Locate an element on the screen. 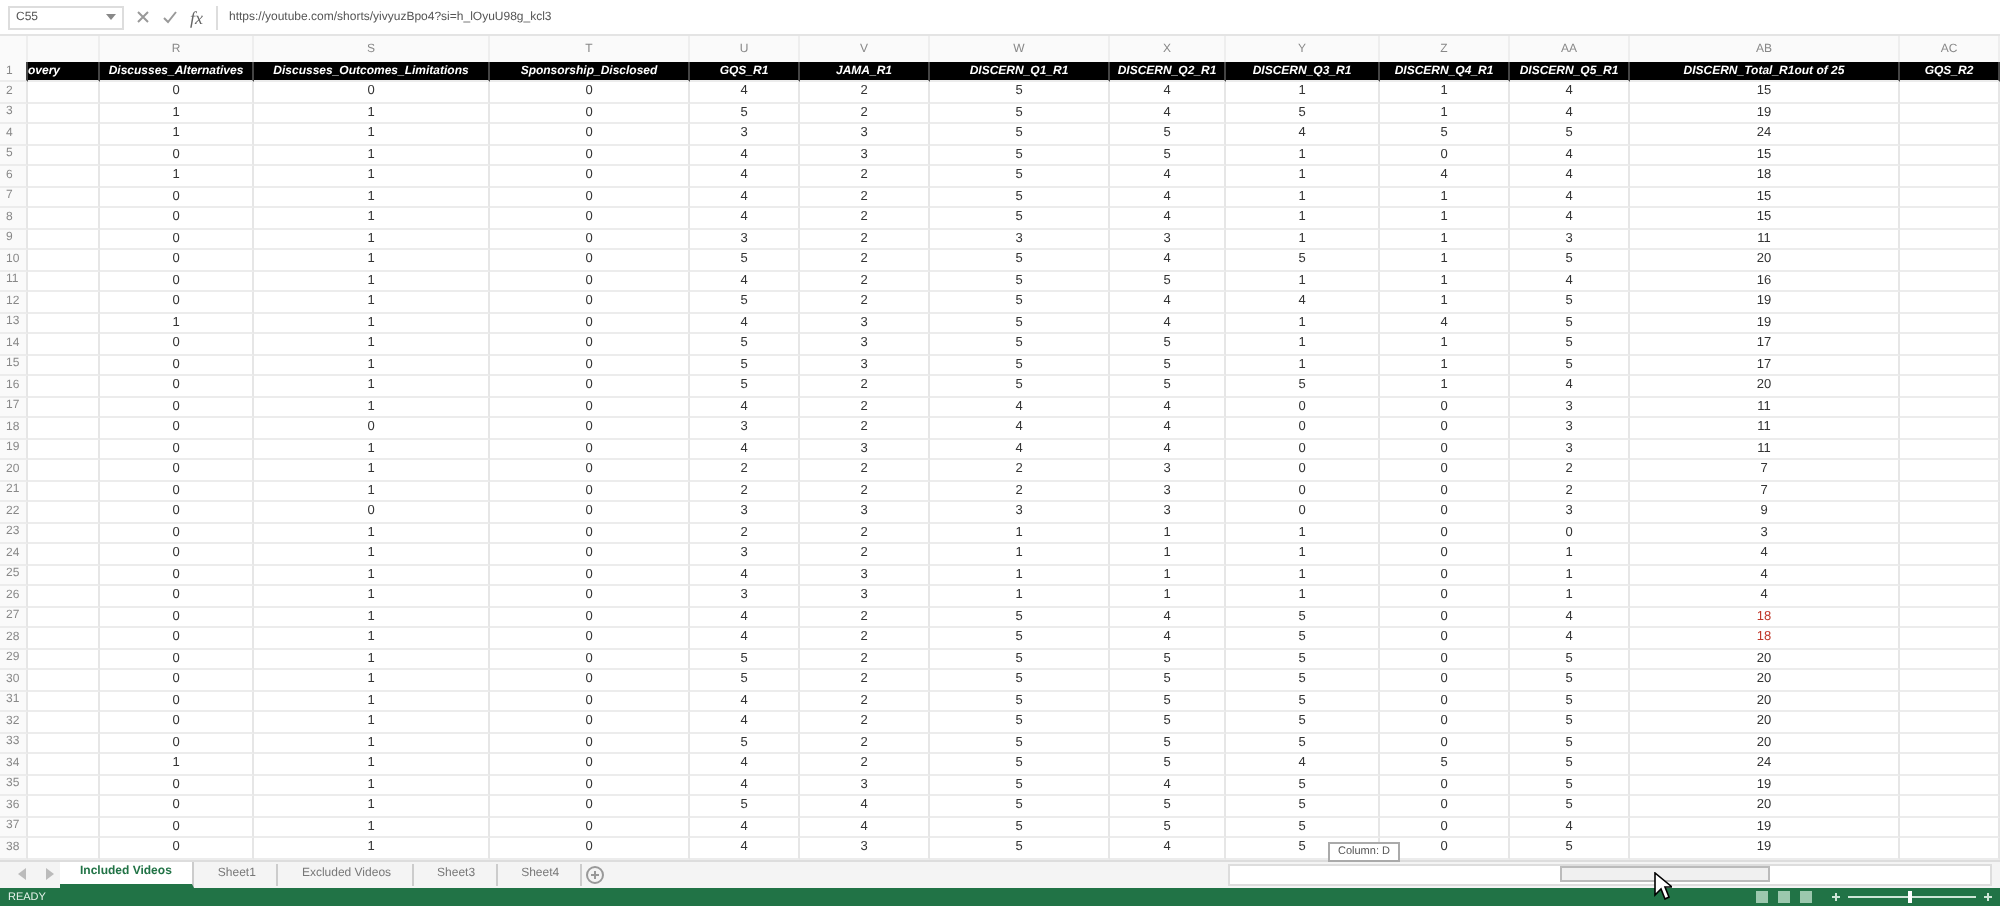  scroll-thumb is located at coordinates (1665, 874).